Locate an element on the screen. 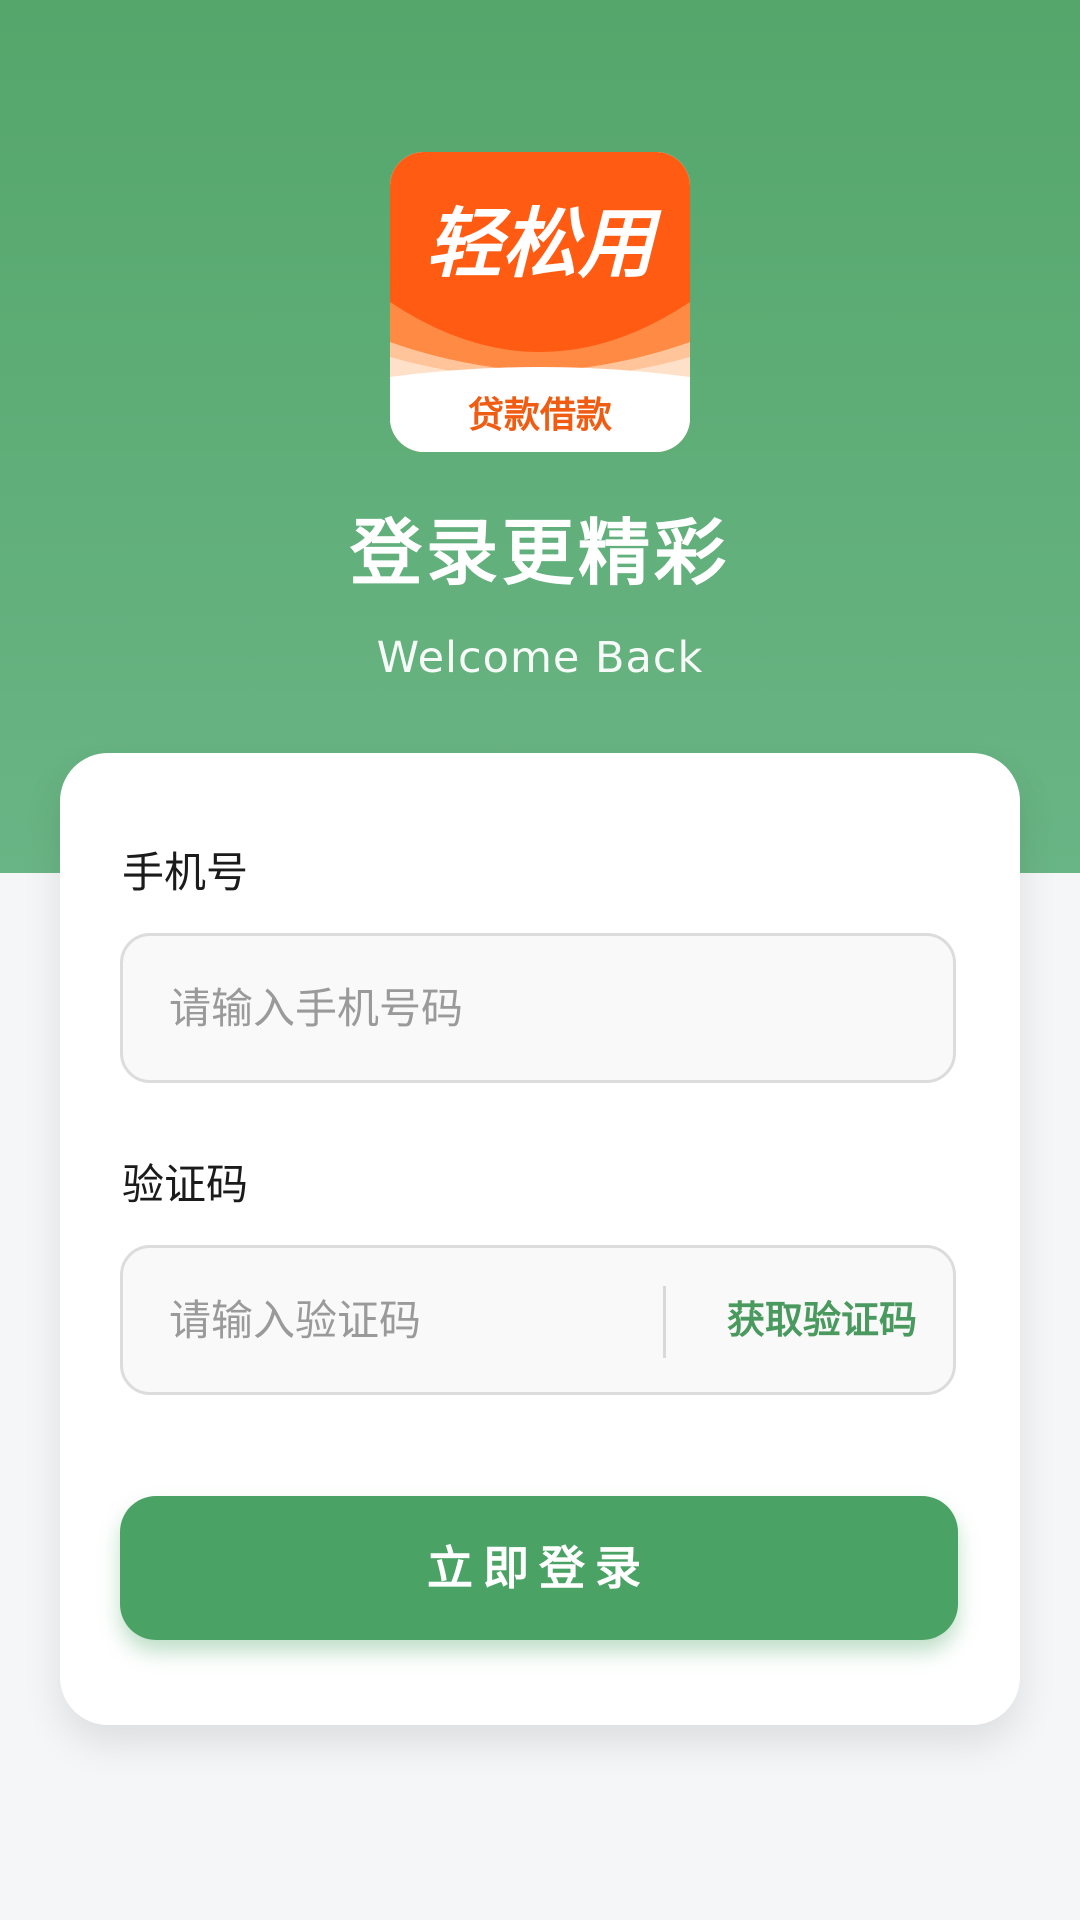 The width and height of the screenshot is (1080, 1920). page-title: 登录更精彩 is located at coordinates (539, 553).